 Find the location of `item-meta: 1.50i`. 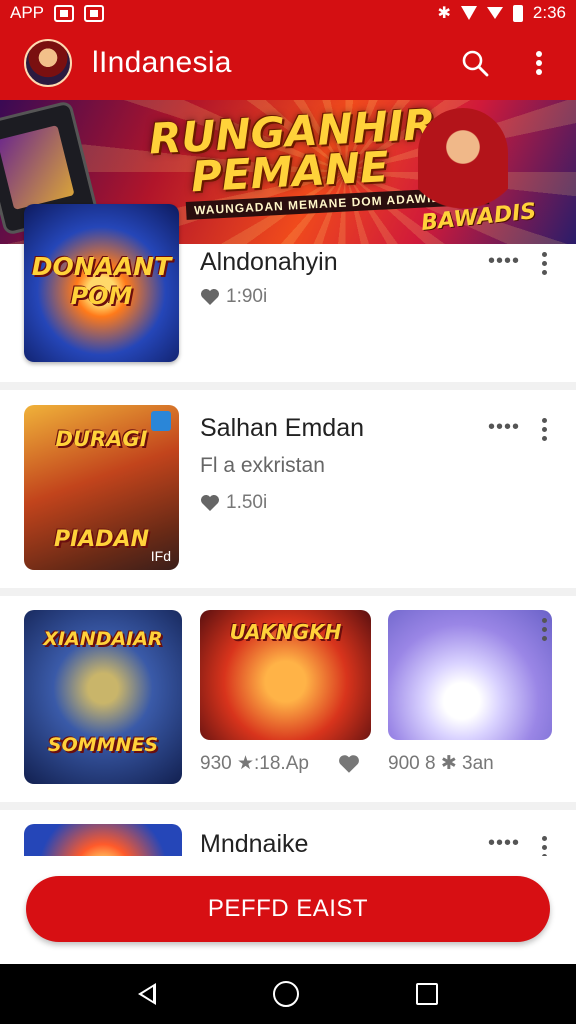

item-meta: 1.50i is located at coordinates (233, 503).